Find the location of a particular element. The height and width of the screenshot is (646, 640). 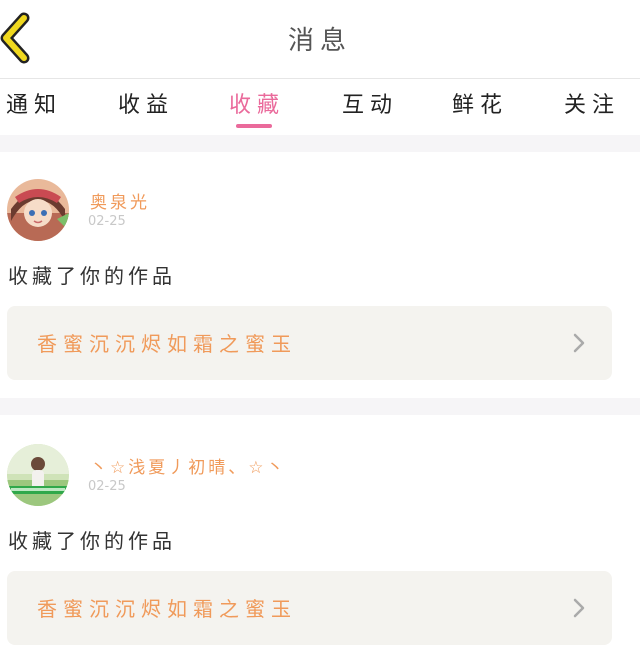

tab-interactions: 互动 is located at coordinates (370, 103).